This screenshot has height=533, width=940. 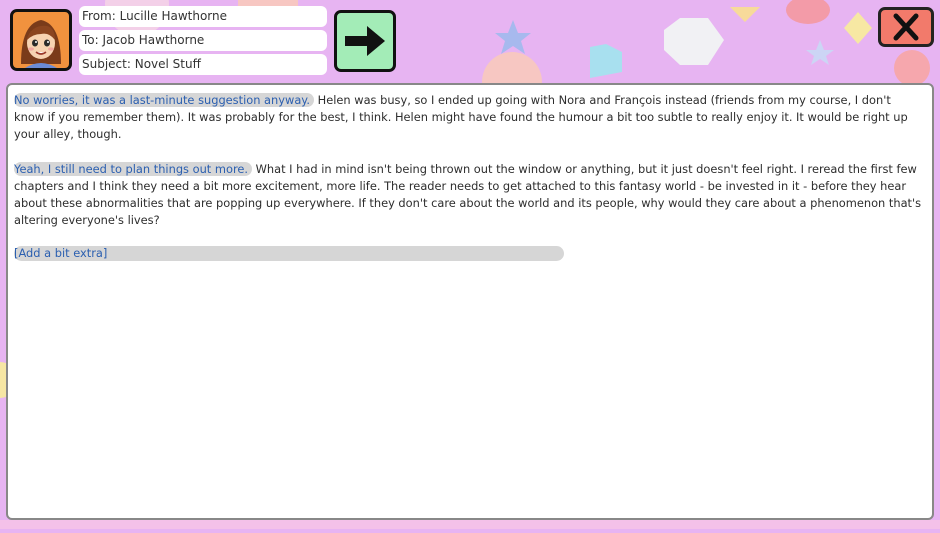 What do you see at coordinates (289, 254) in the screenshot?
I see `add-extra-button: [Add a bit extra]` at bounding box center [289, 254].